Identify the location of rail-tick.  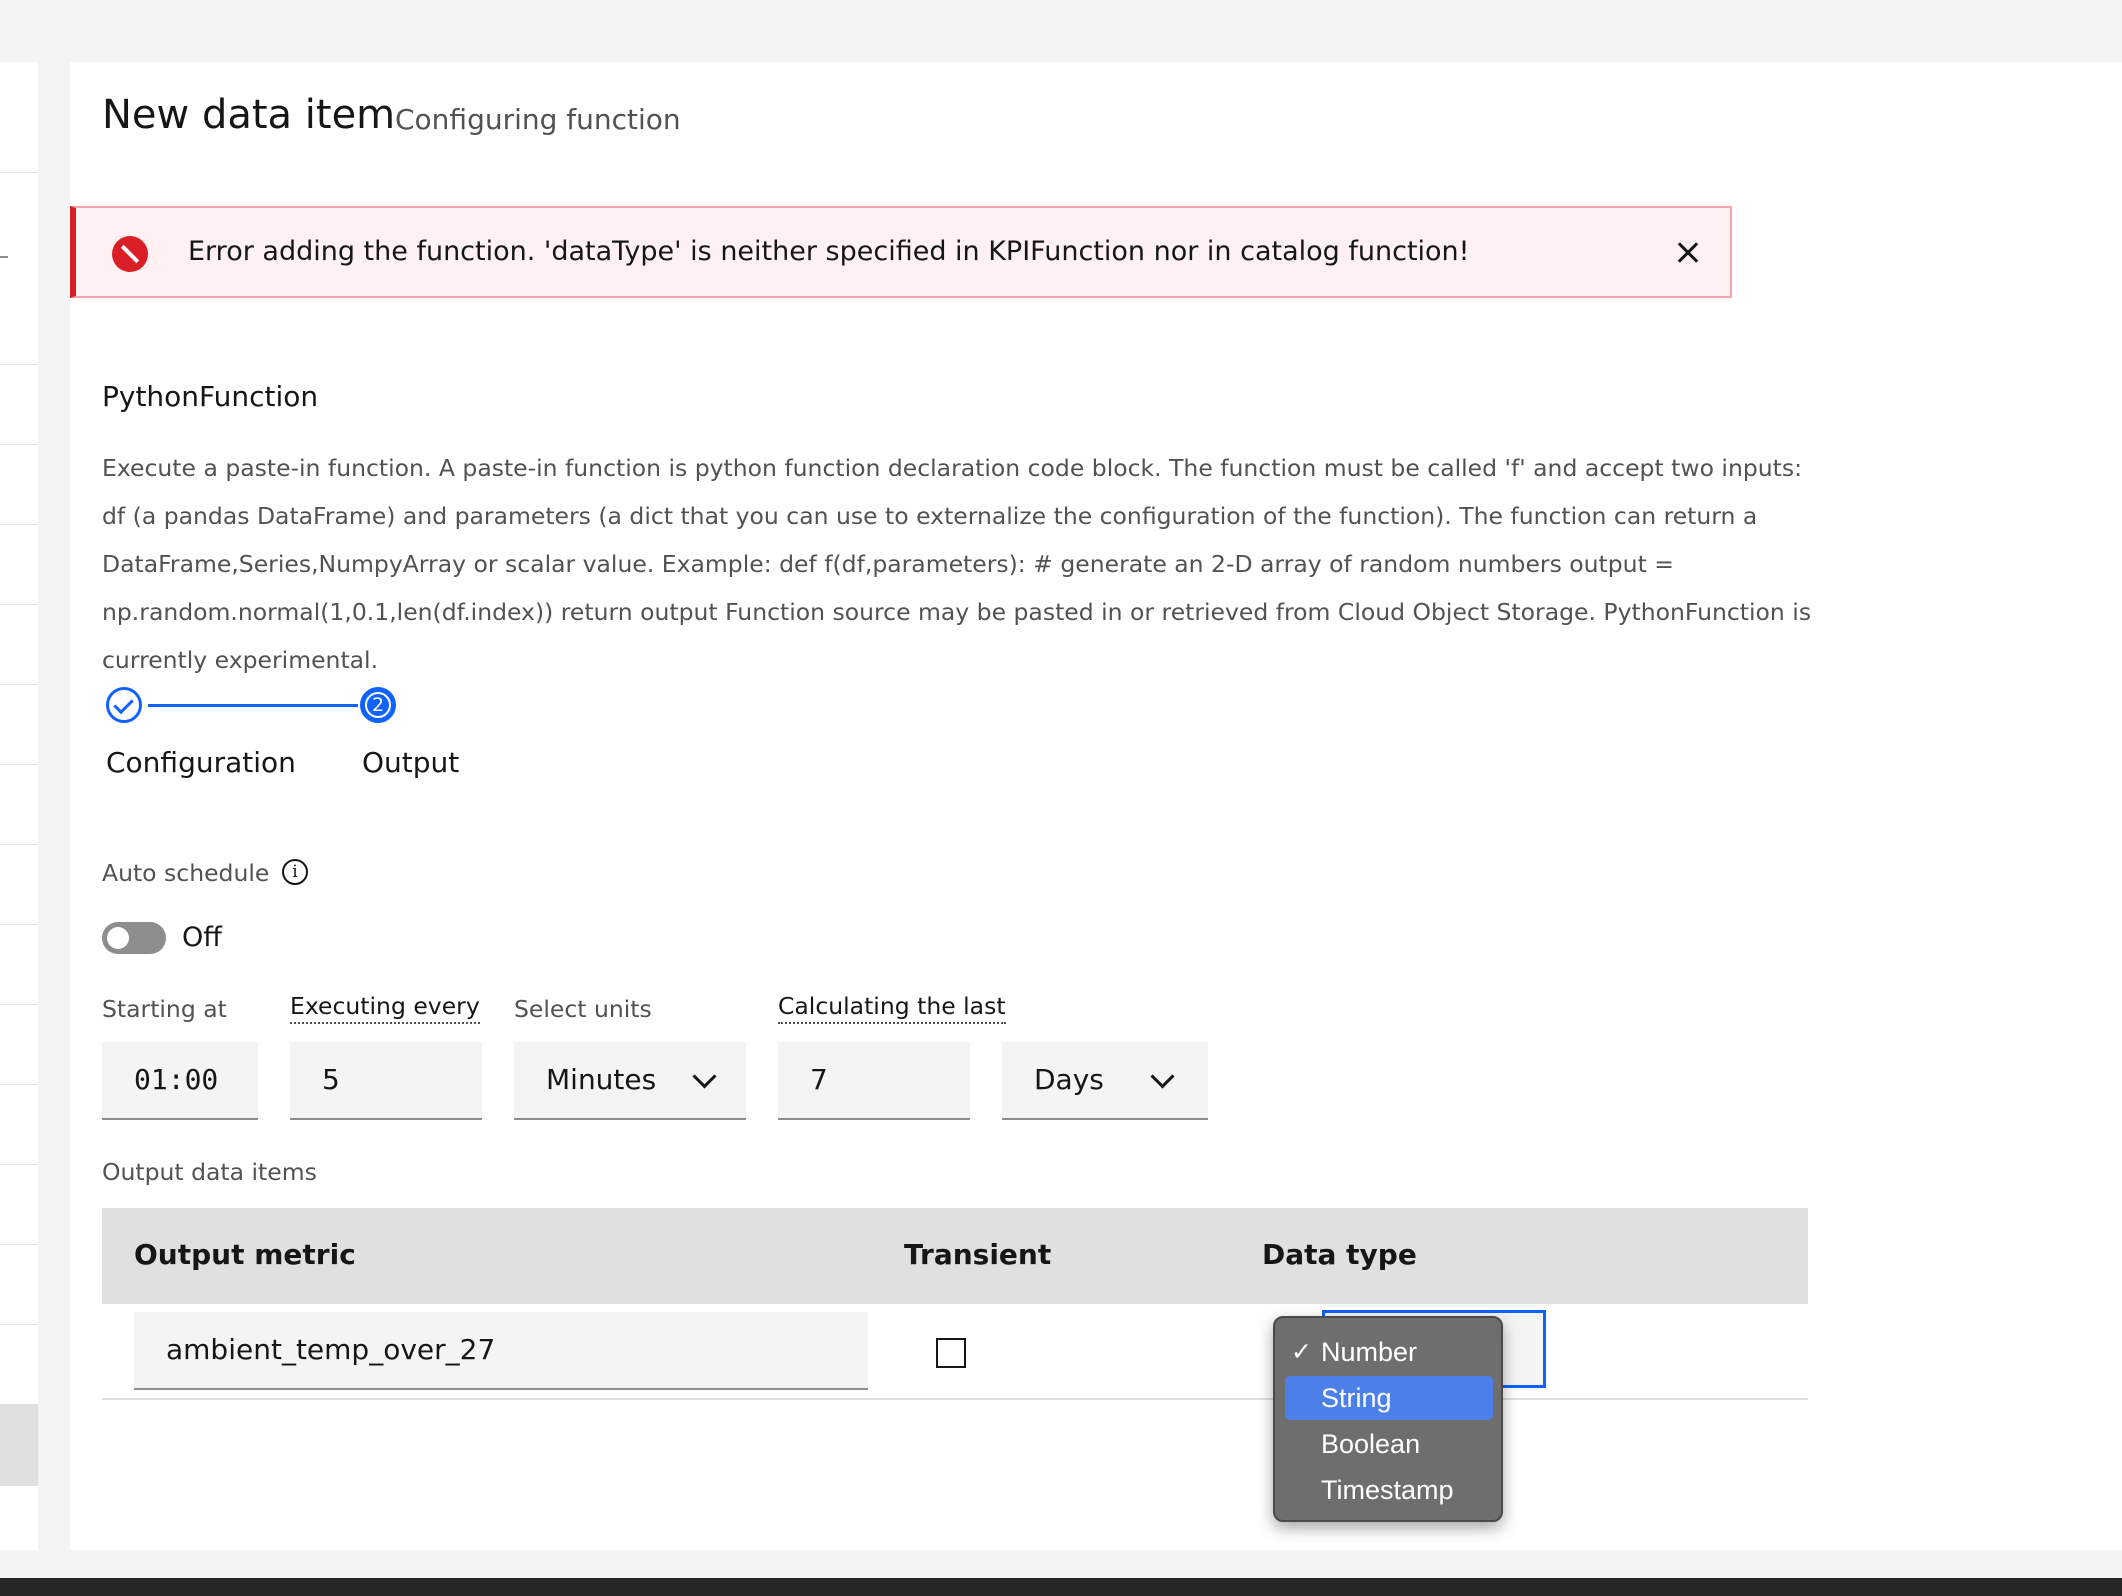
(4, 257).